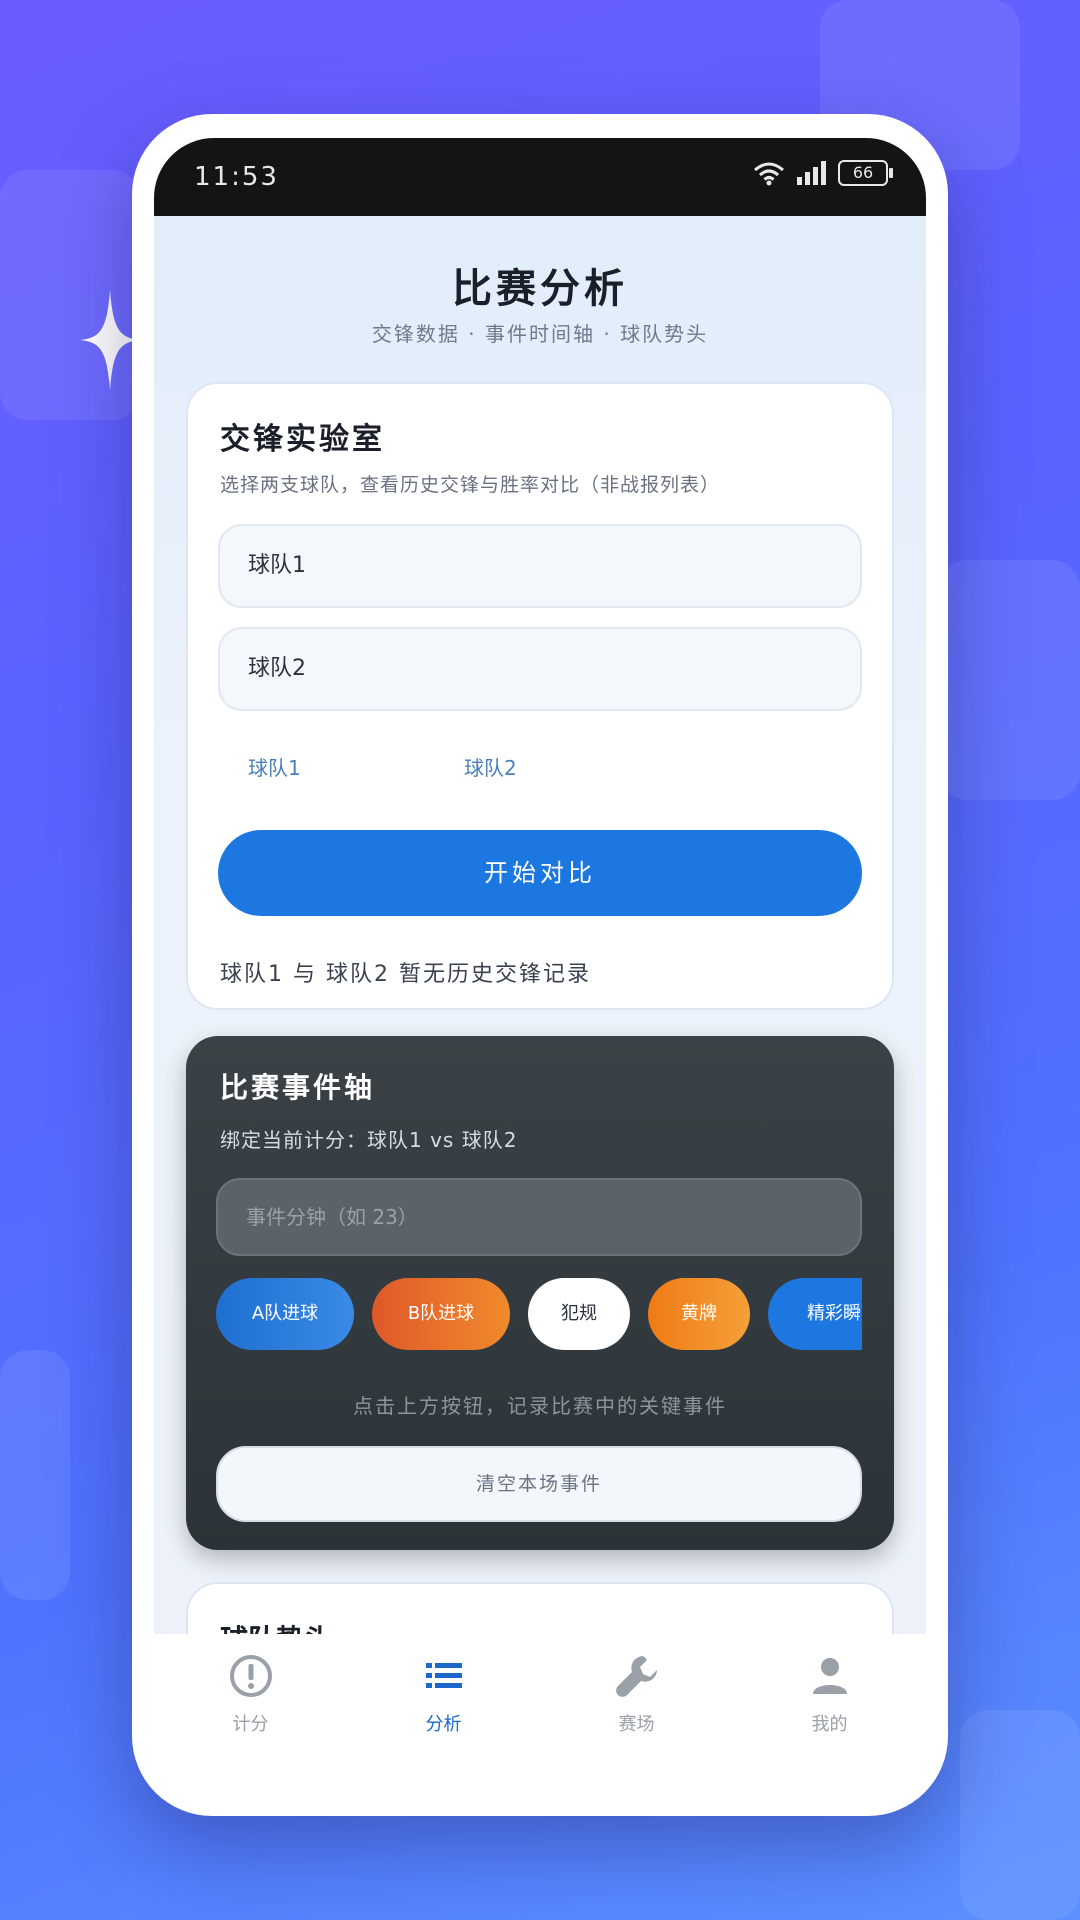 The height and width of the screenshot is (1920, 1080). I want to click on sparkle-icon, so click(110, 340).